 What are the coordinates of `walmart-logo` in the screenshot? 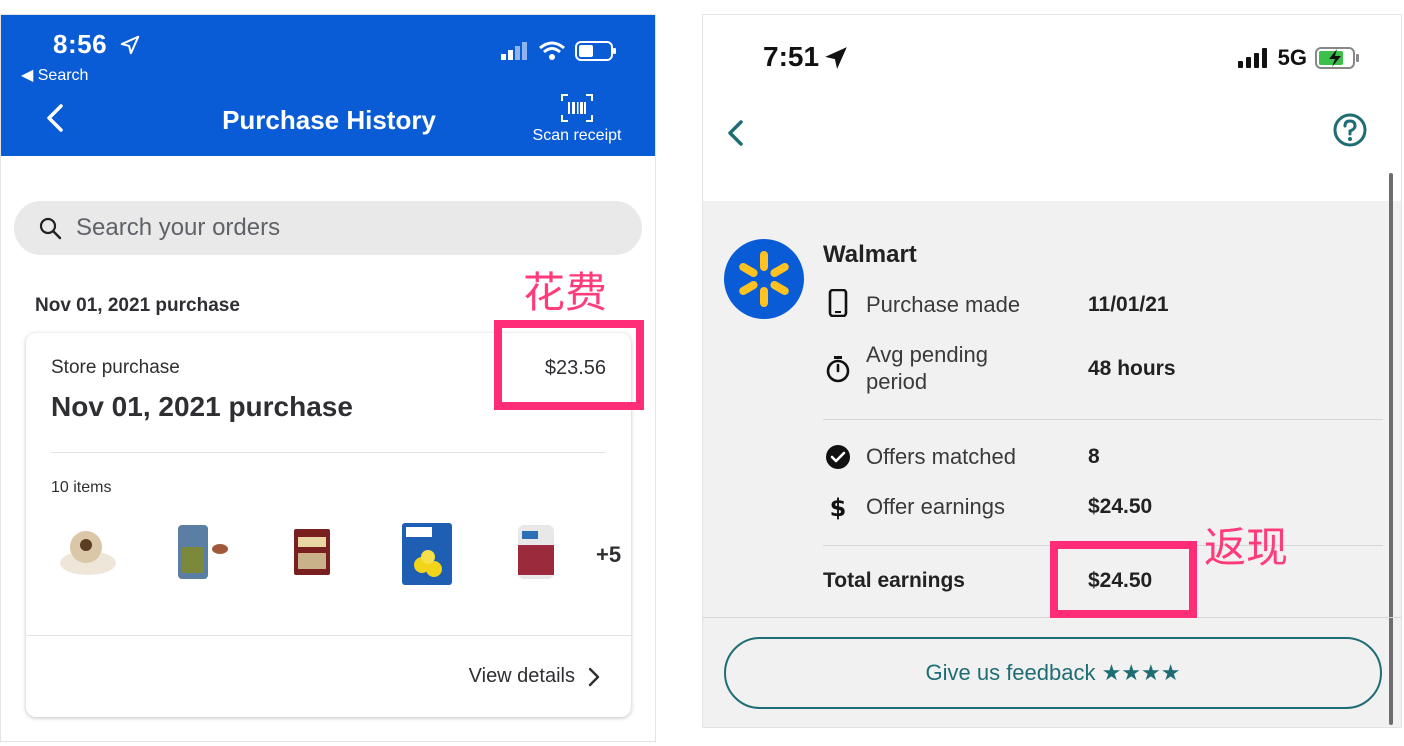 It's located at (764, 279).